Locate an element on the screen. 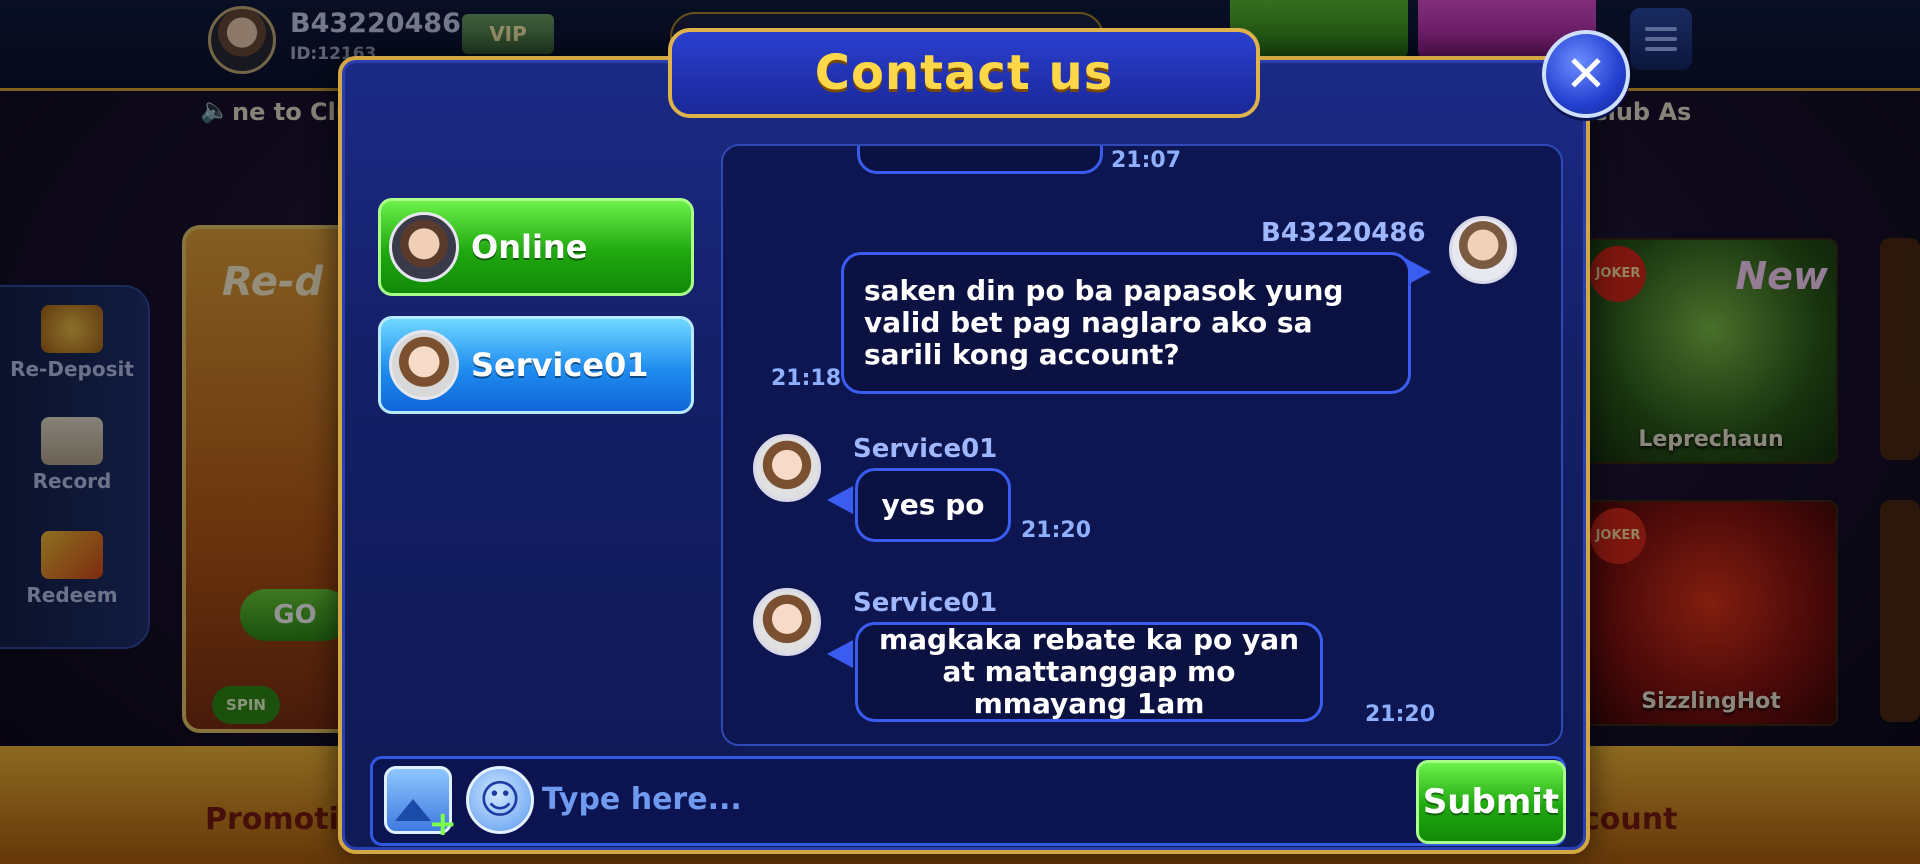 Image resolution: width=1920 pixels, height=864 pixels. chat-bubble-service: yes po is located at coordinates (933, 505).